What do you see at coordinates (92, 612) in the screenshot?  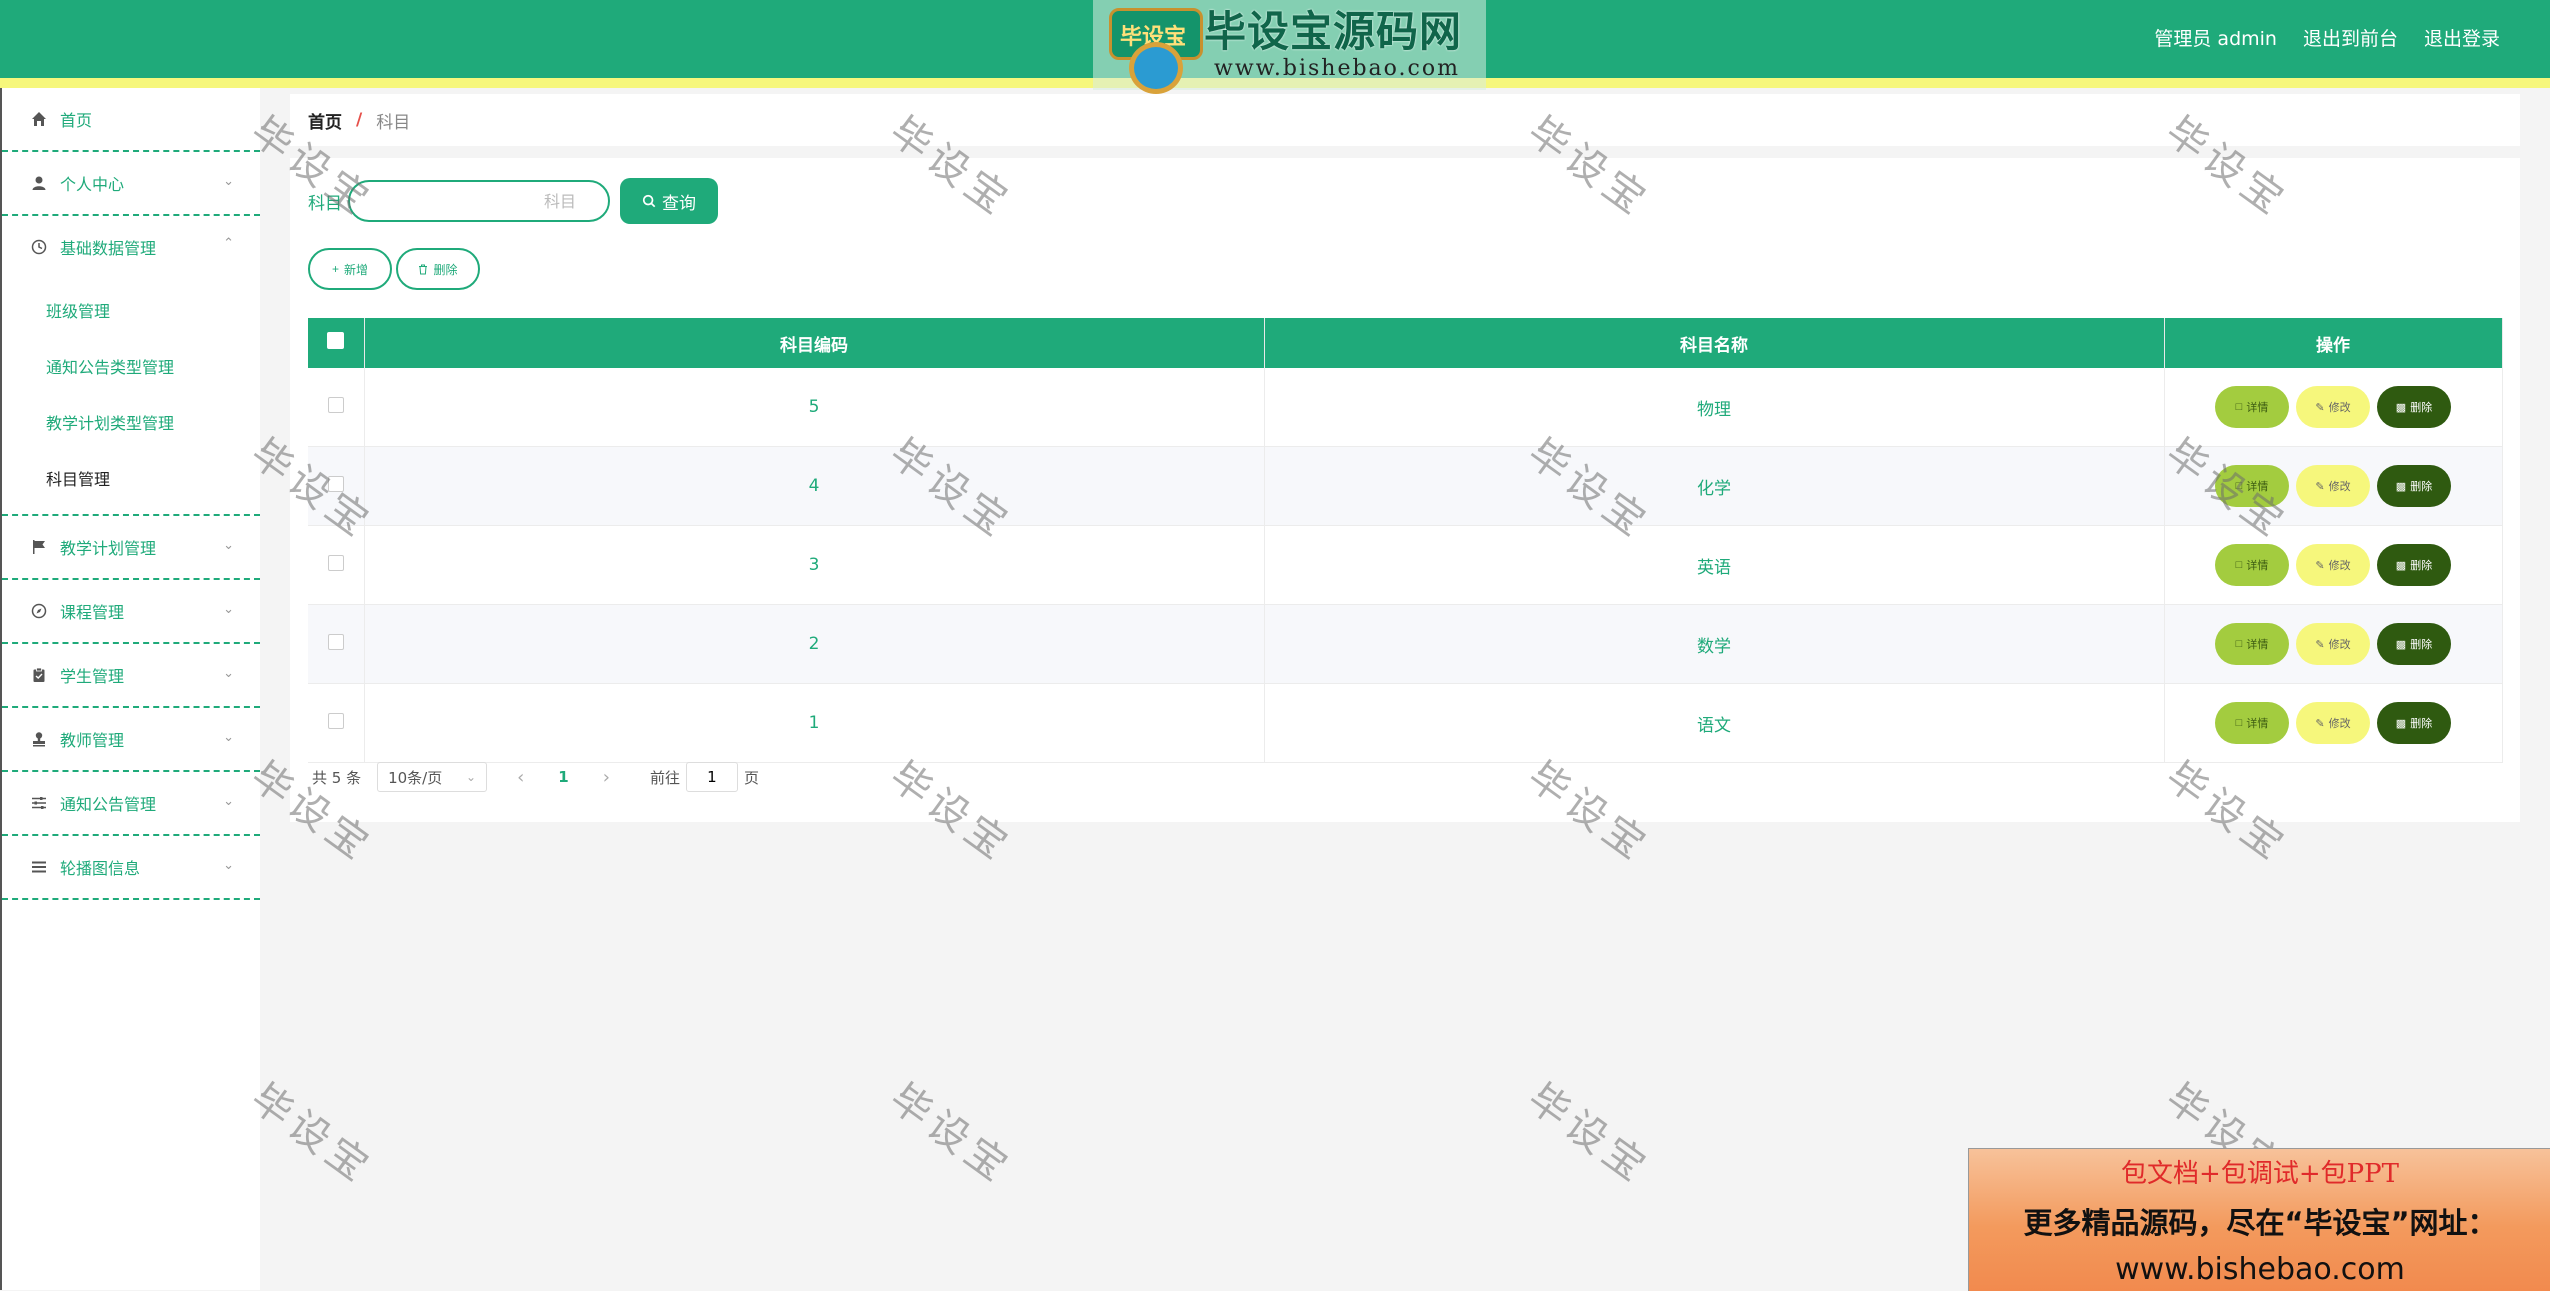 I see `sidebar-item-label: 课程管理` at bounding box center [92, 612].